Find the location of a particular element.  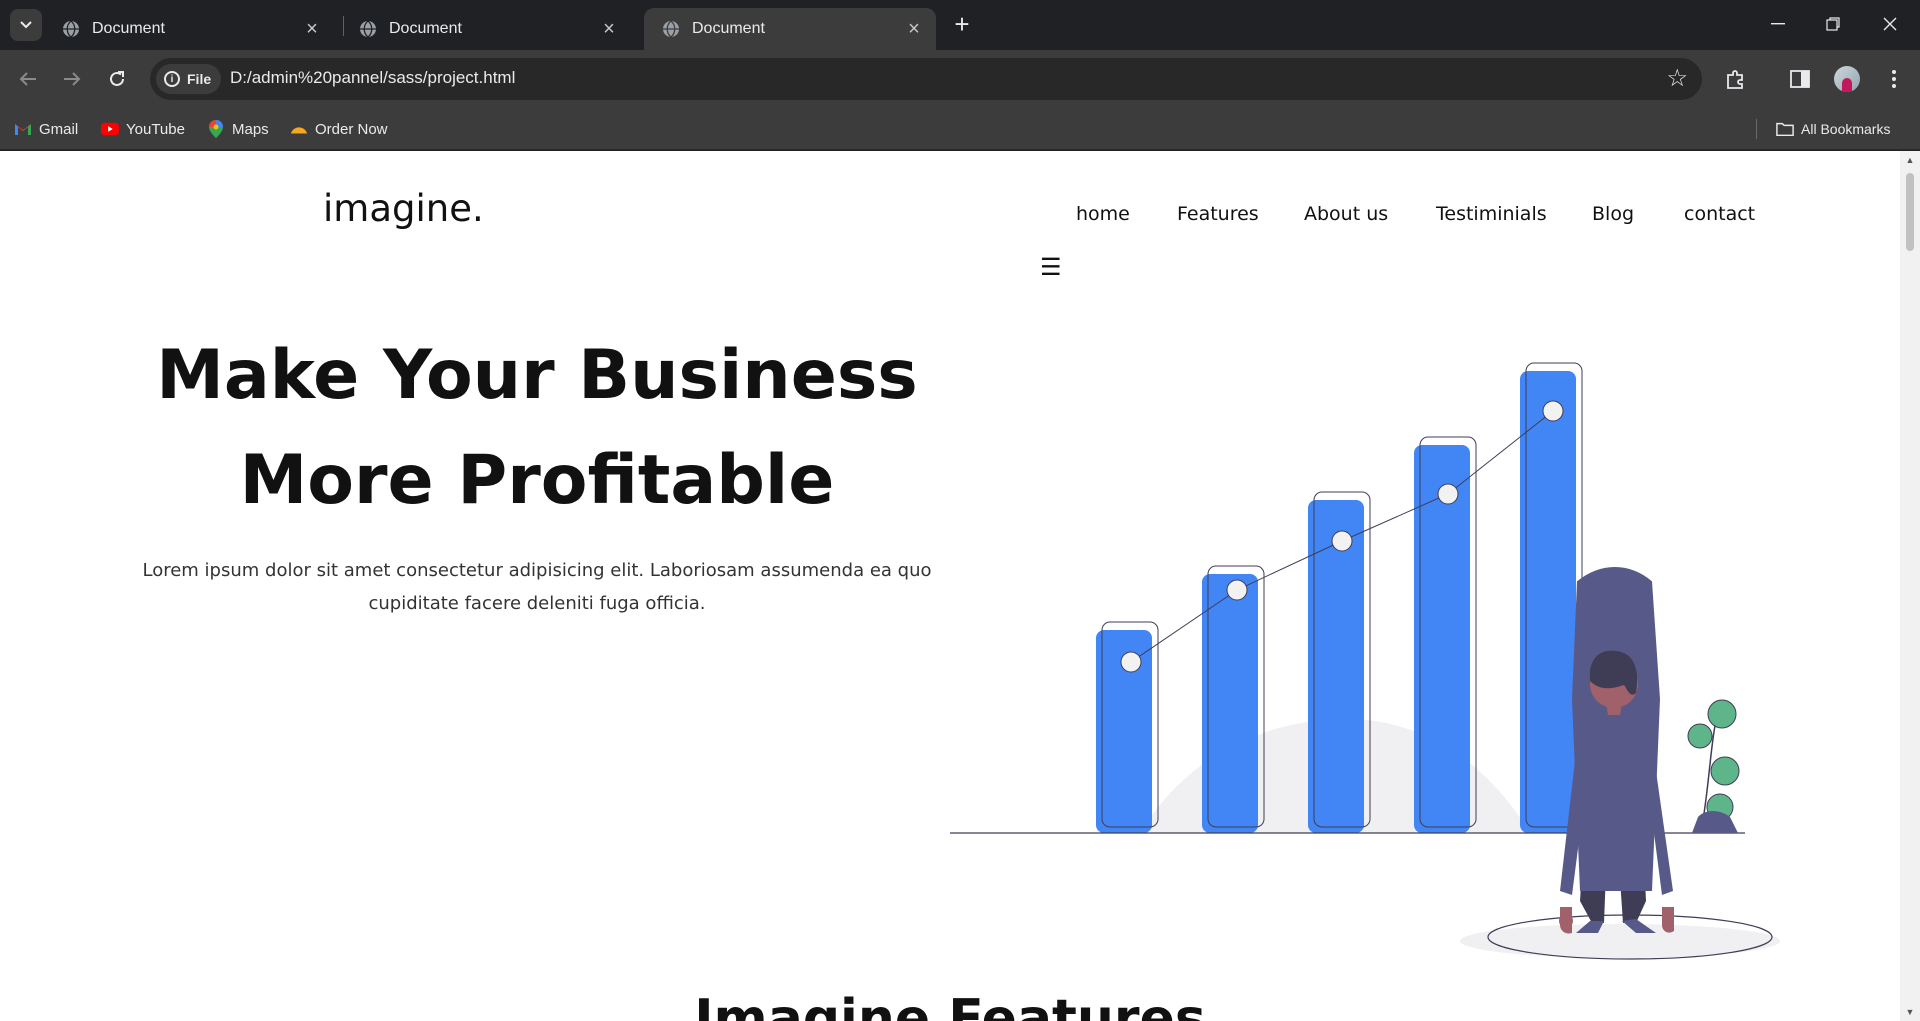

side-panel-glyph is located at coordinates (1800, 79).